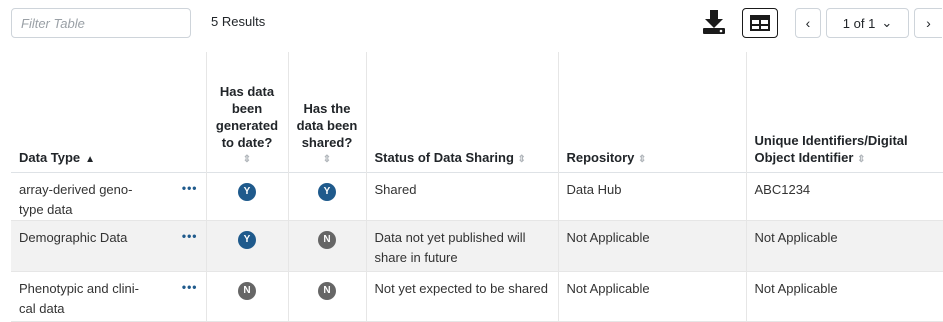  I want to click on column-header-repository: Repository ⇕, so click(652, 112).